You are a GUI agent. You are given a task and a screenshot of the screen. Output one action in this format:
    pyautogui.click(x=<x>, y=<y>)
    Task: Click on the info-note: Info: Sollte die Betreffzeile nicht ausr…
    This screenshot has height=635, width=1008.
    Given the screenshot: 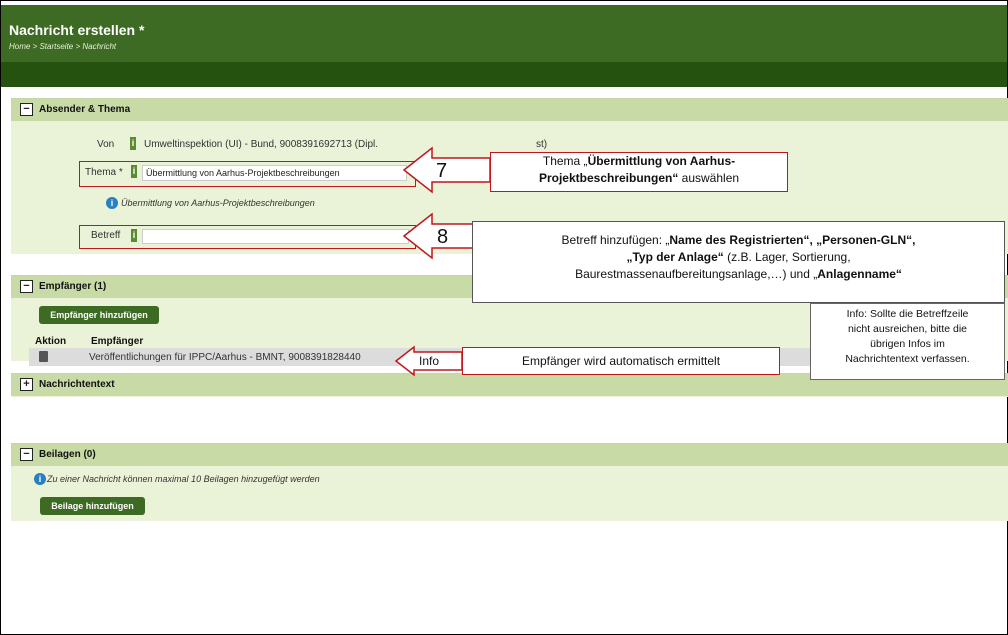 What is the action you would take?
    pyautogui.click(x=907, y=341)
    